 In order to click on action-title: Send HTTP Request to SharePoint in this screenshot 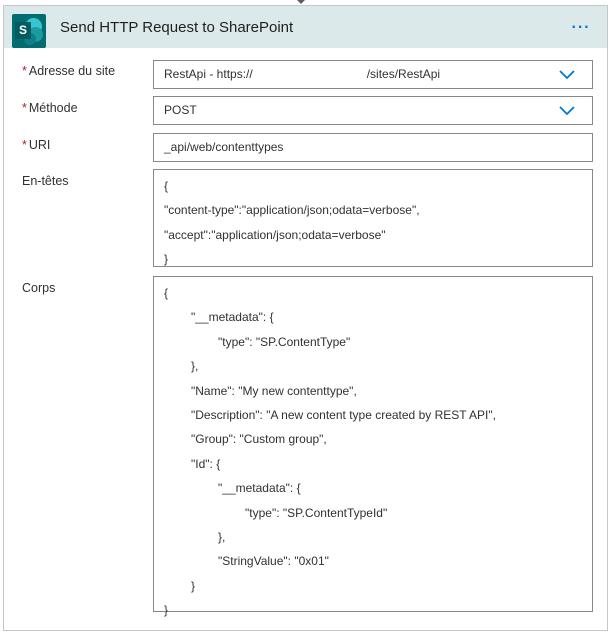, I will do `click(176, 27)`.